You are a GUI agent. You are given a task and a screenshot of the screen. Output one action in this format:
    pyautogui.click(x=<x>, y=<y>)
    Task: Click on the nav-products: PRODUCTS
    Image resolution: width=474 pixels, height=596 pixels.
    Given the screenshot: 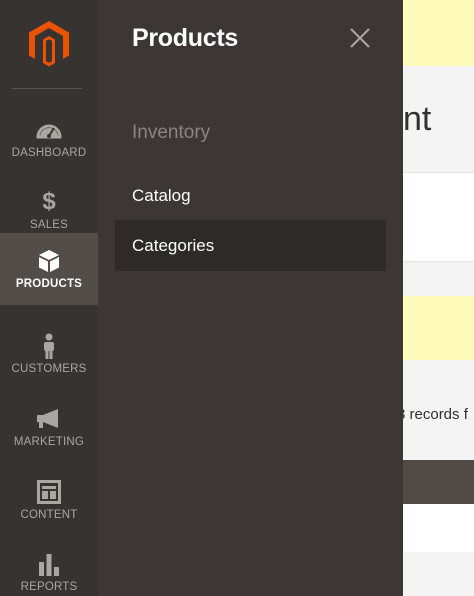 What is the action you would take?
    pyautogui.click(x=49, y=269)
    